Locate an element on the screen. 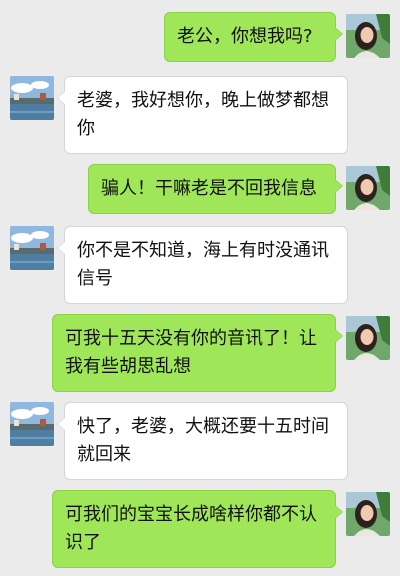  outgoing-message-bubble: 可我们的宝宝长成啥样你都不认识了 is located at coordinates (197, 529).